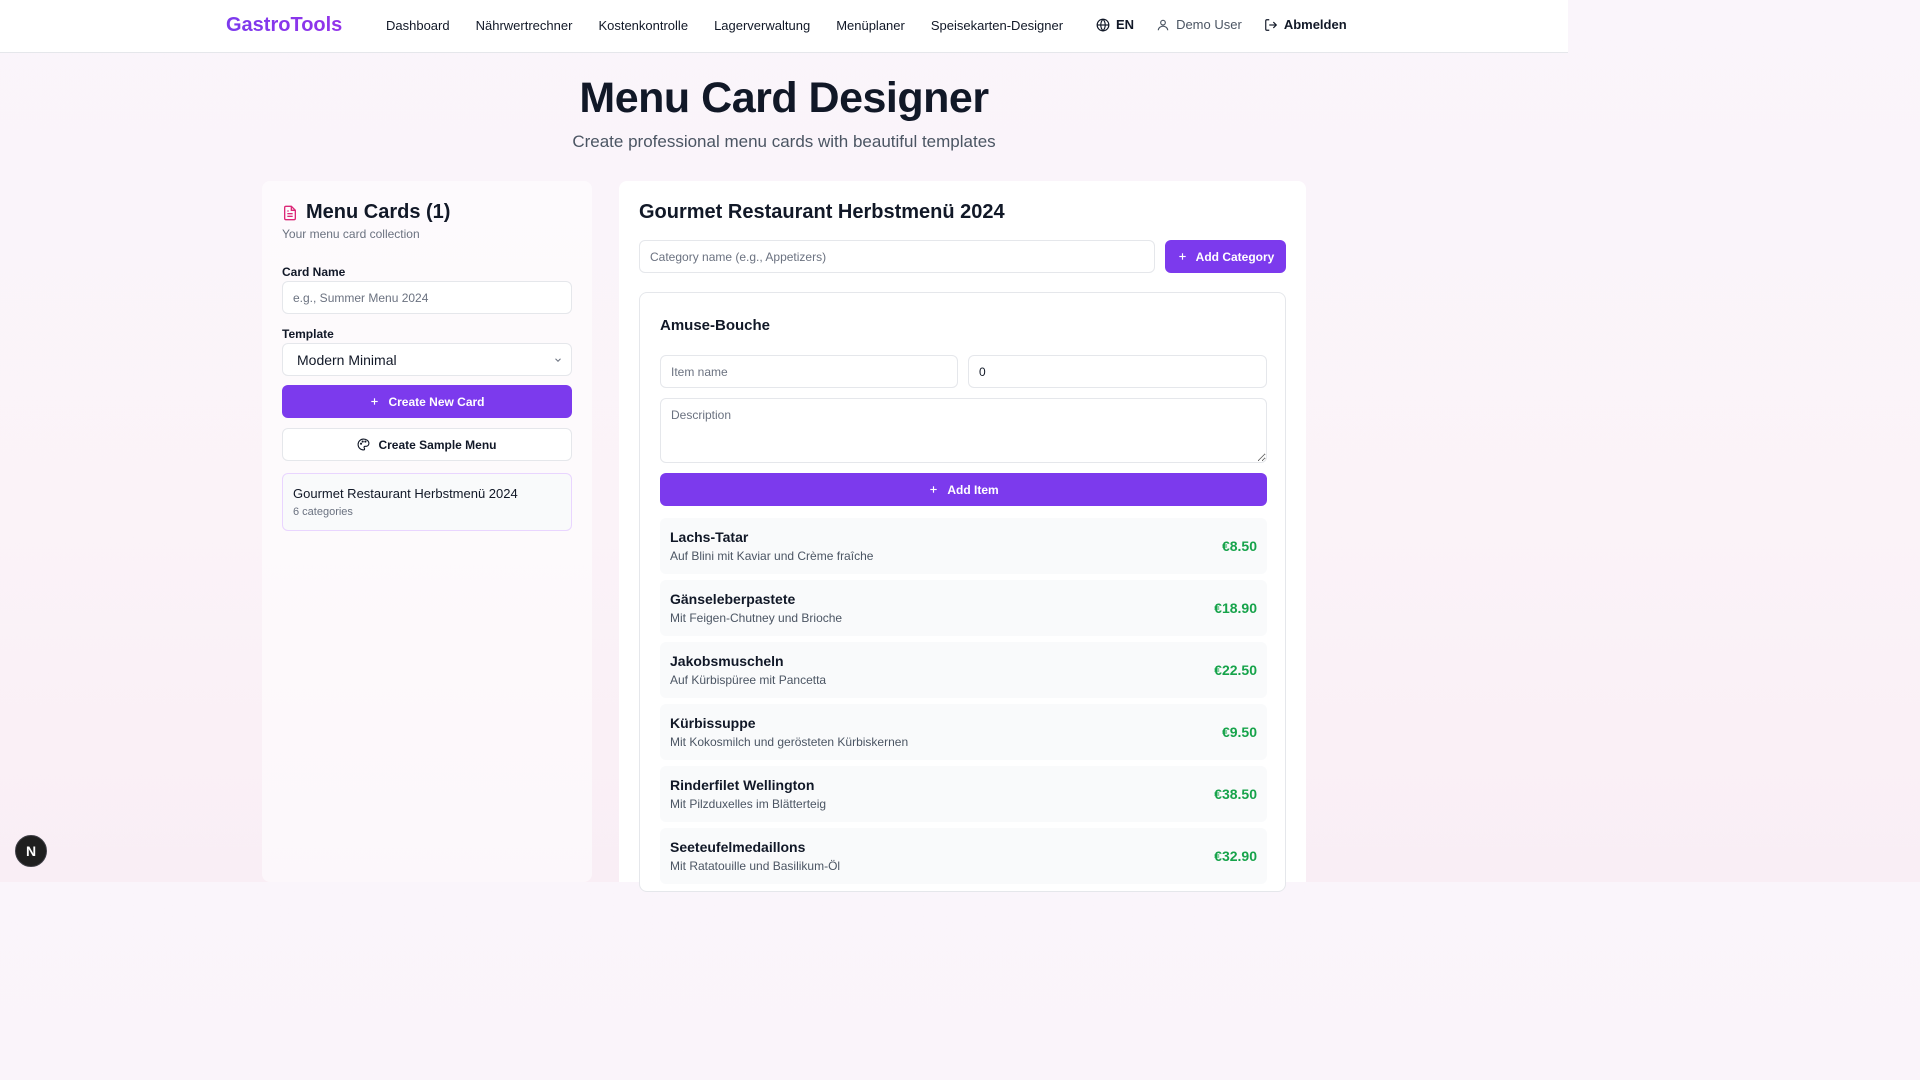 Image resolution: width=1920 pixels, height=1080 pixels. Describe the element at coordinates (713, 723) in the screenshot. I see `menu-item-name: Kürbissuppe` at that location.